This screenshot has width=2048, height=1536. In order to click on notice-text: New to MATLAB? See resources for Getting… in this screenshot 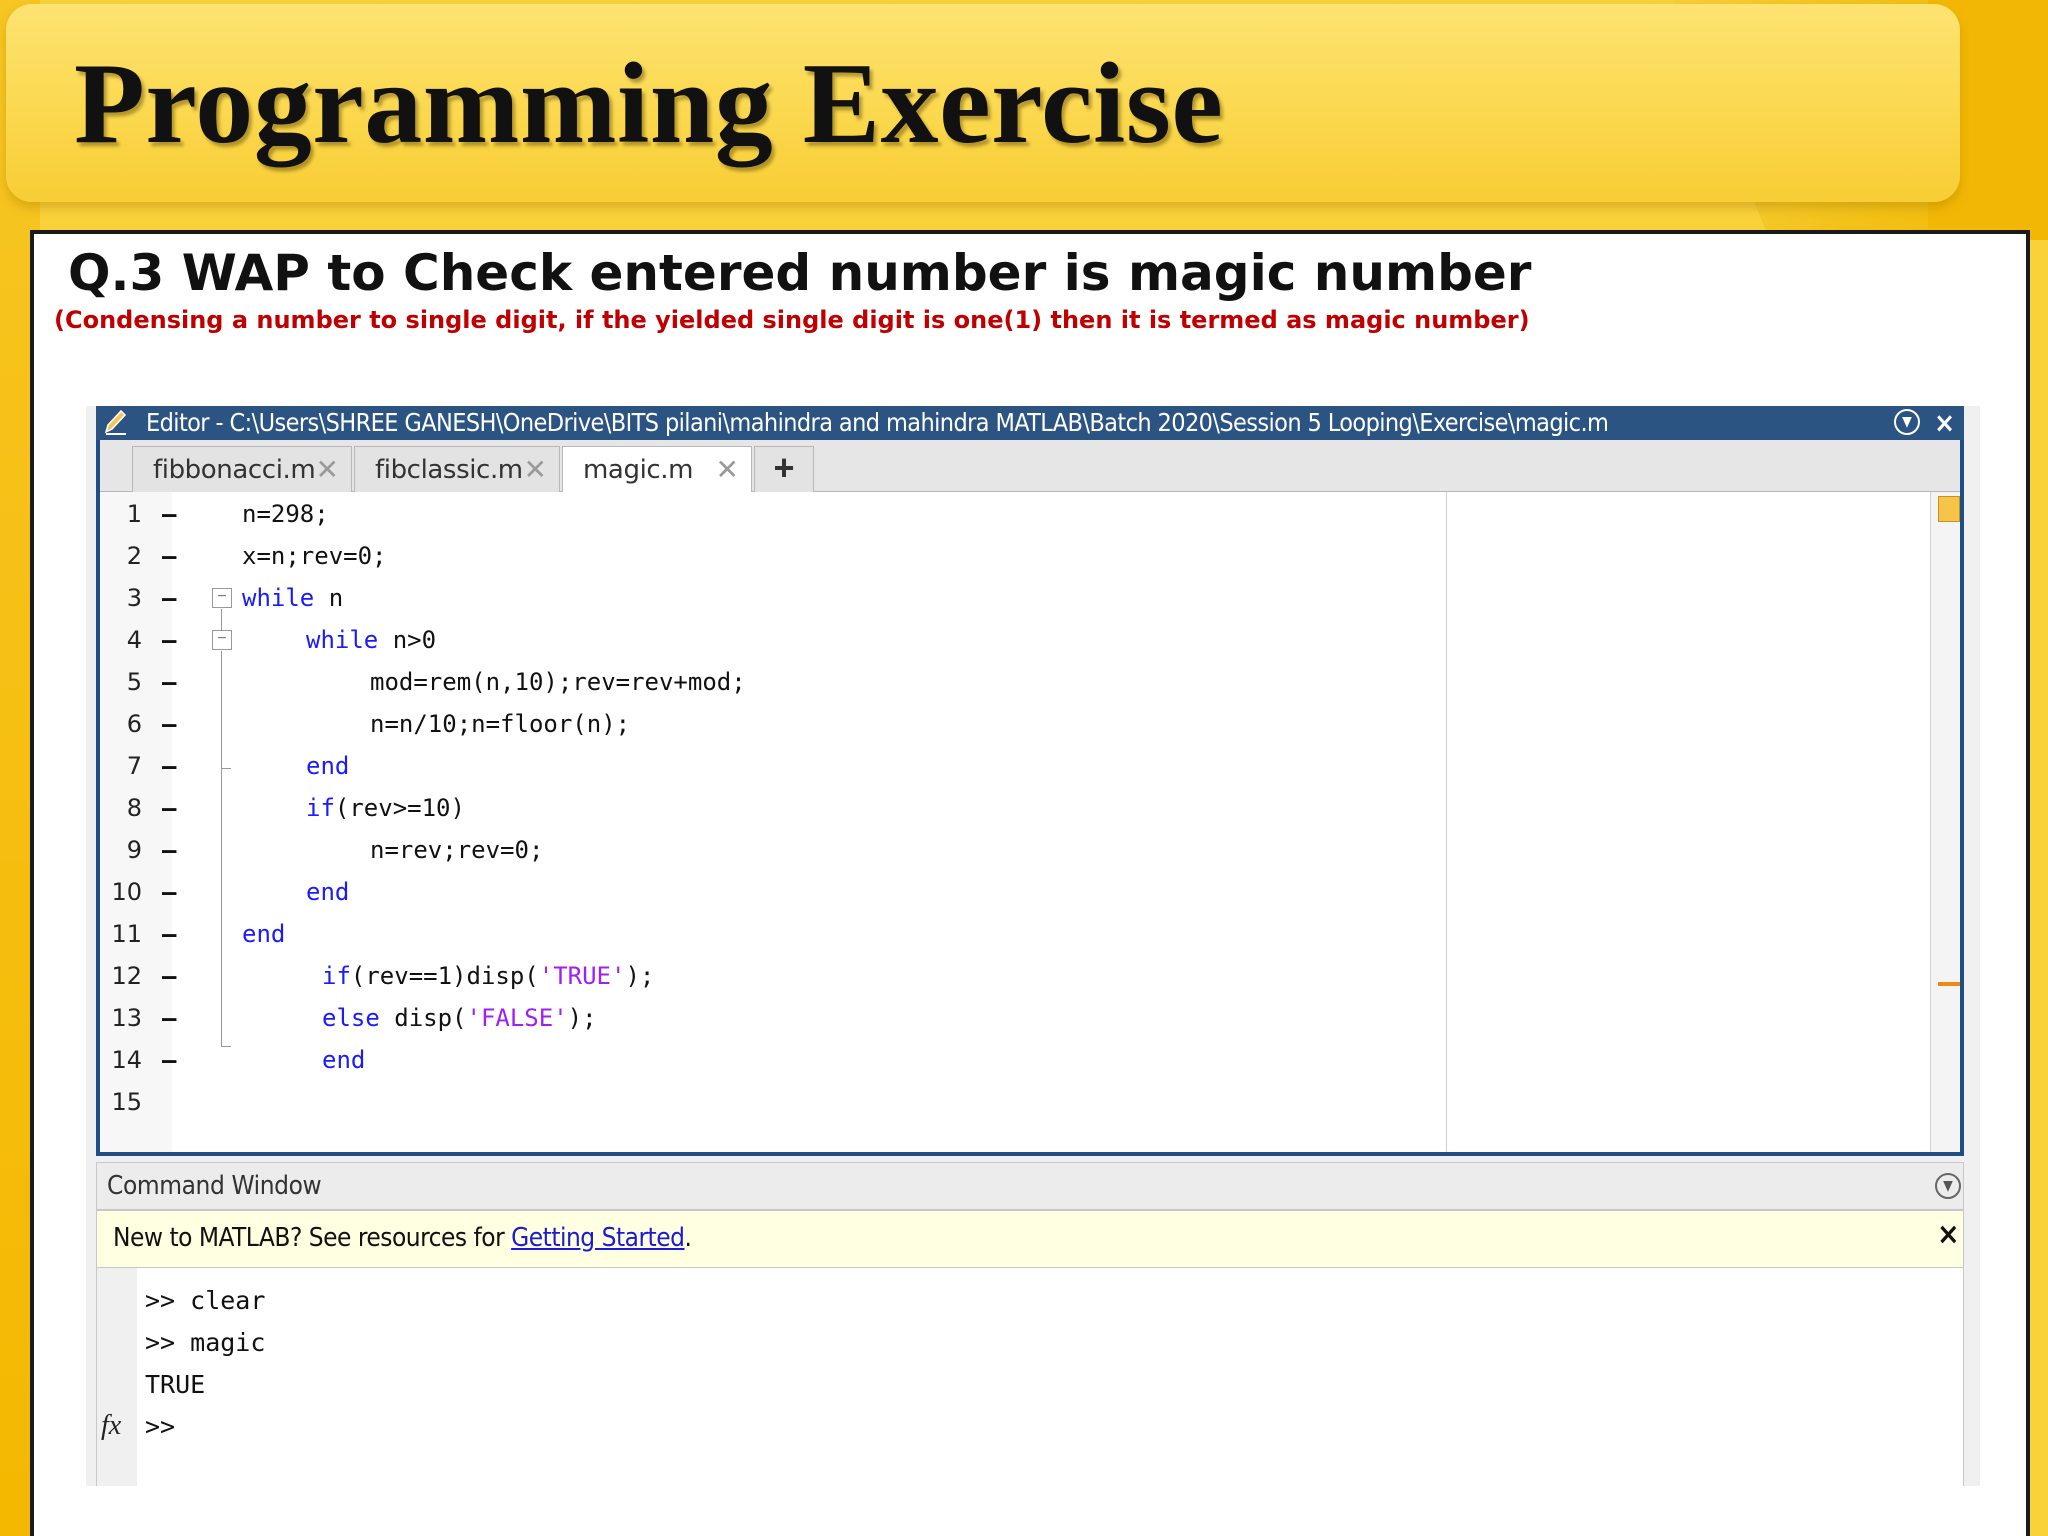, I will do `click(402, 1238)`.